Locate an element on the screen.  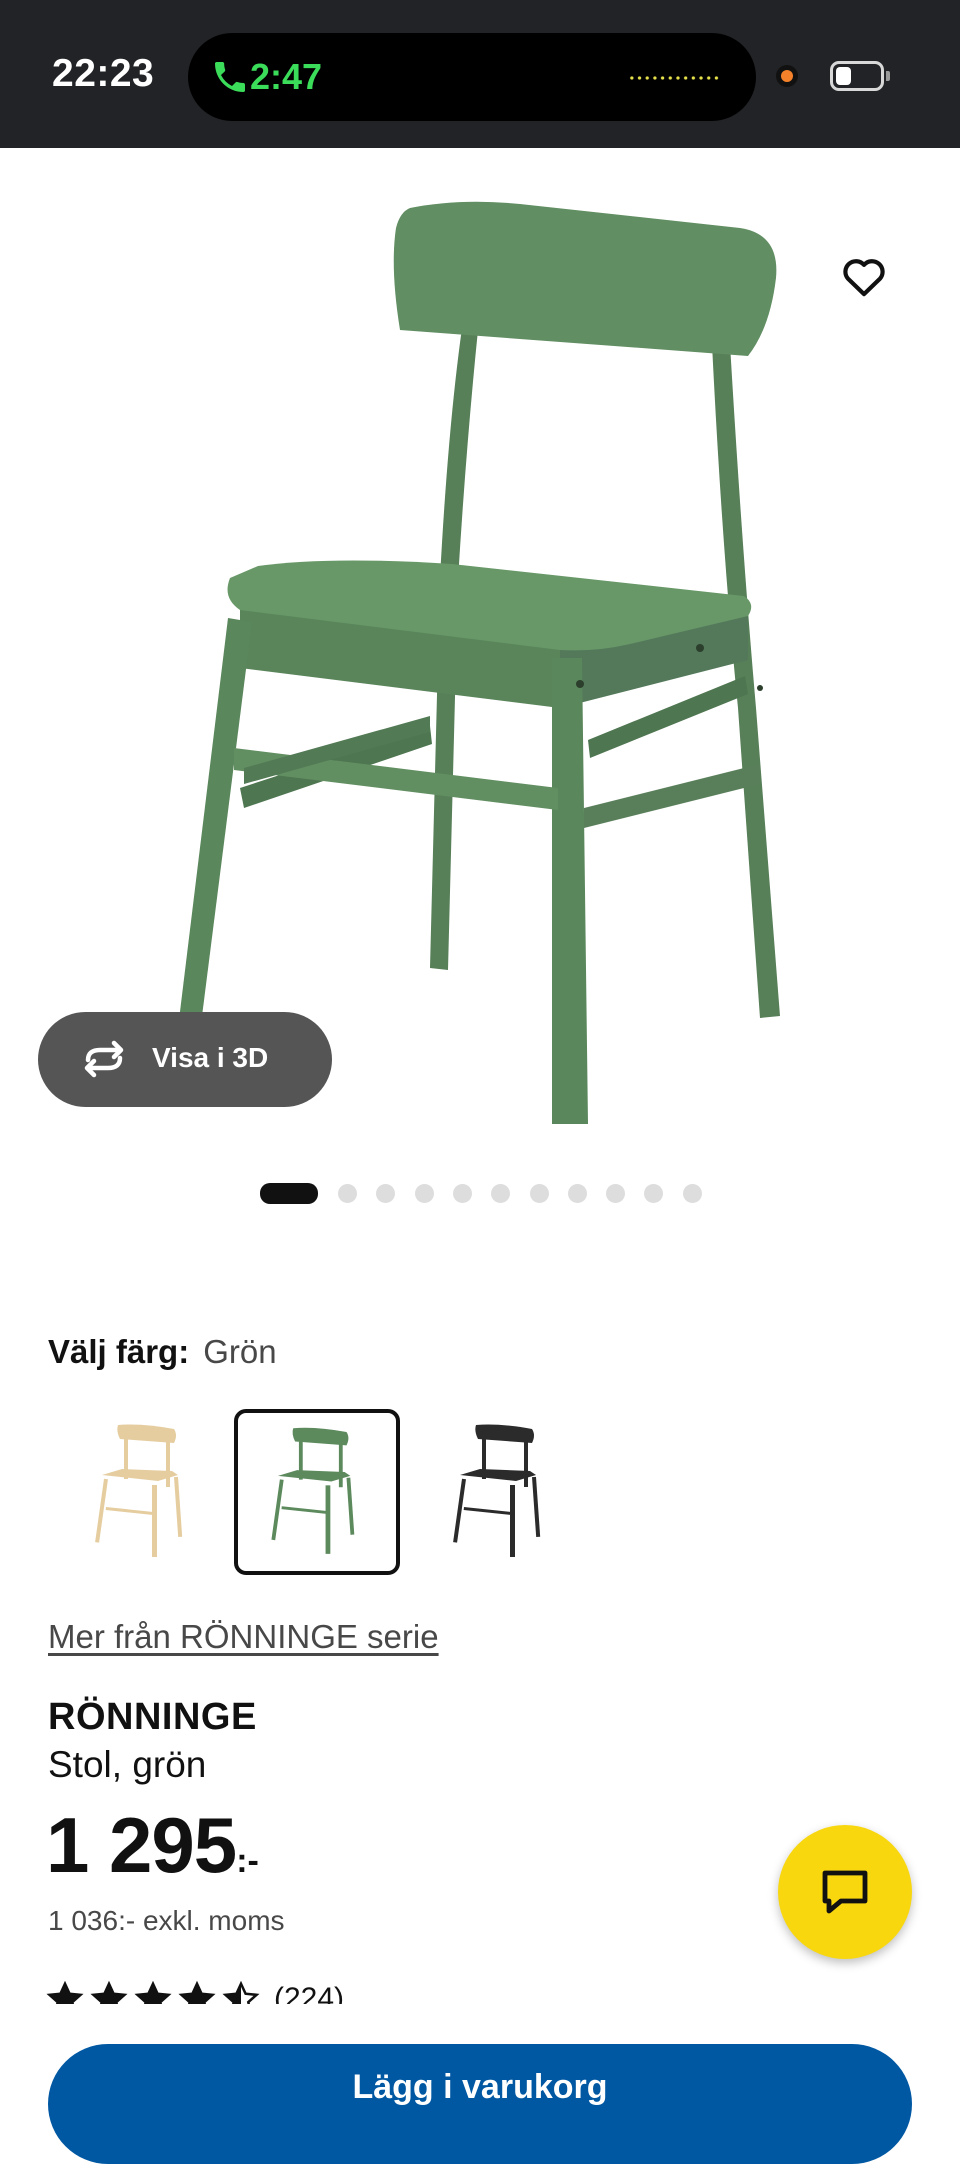
price-excl-vat: 1 036:- exkl. moms is located at coordinates (166, 1920).